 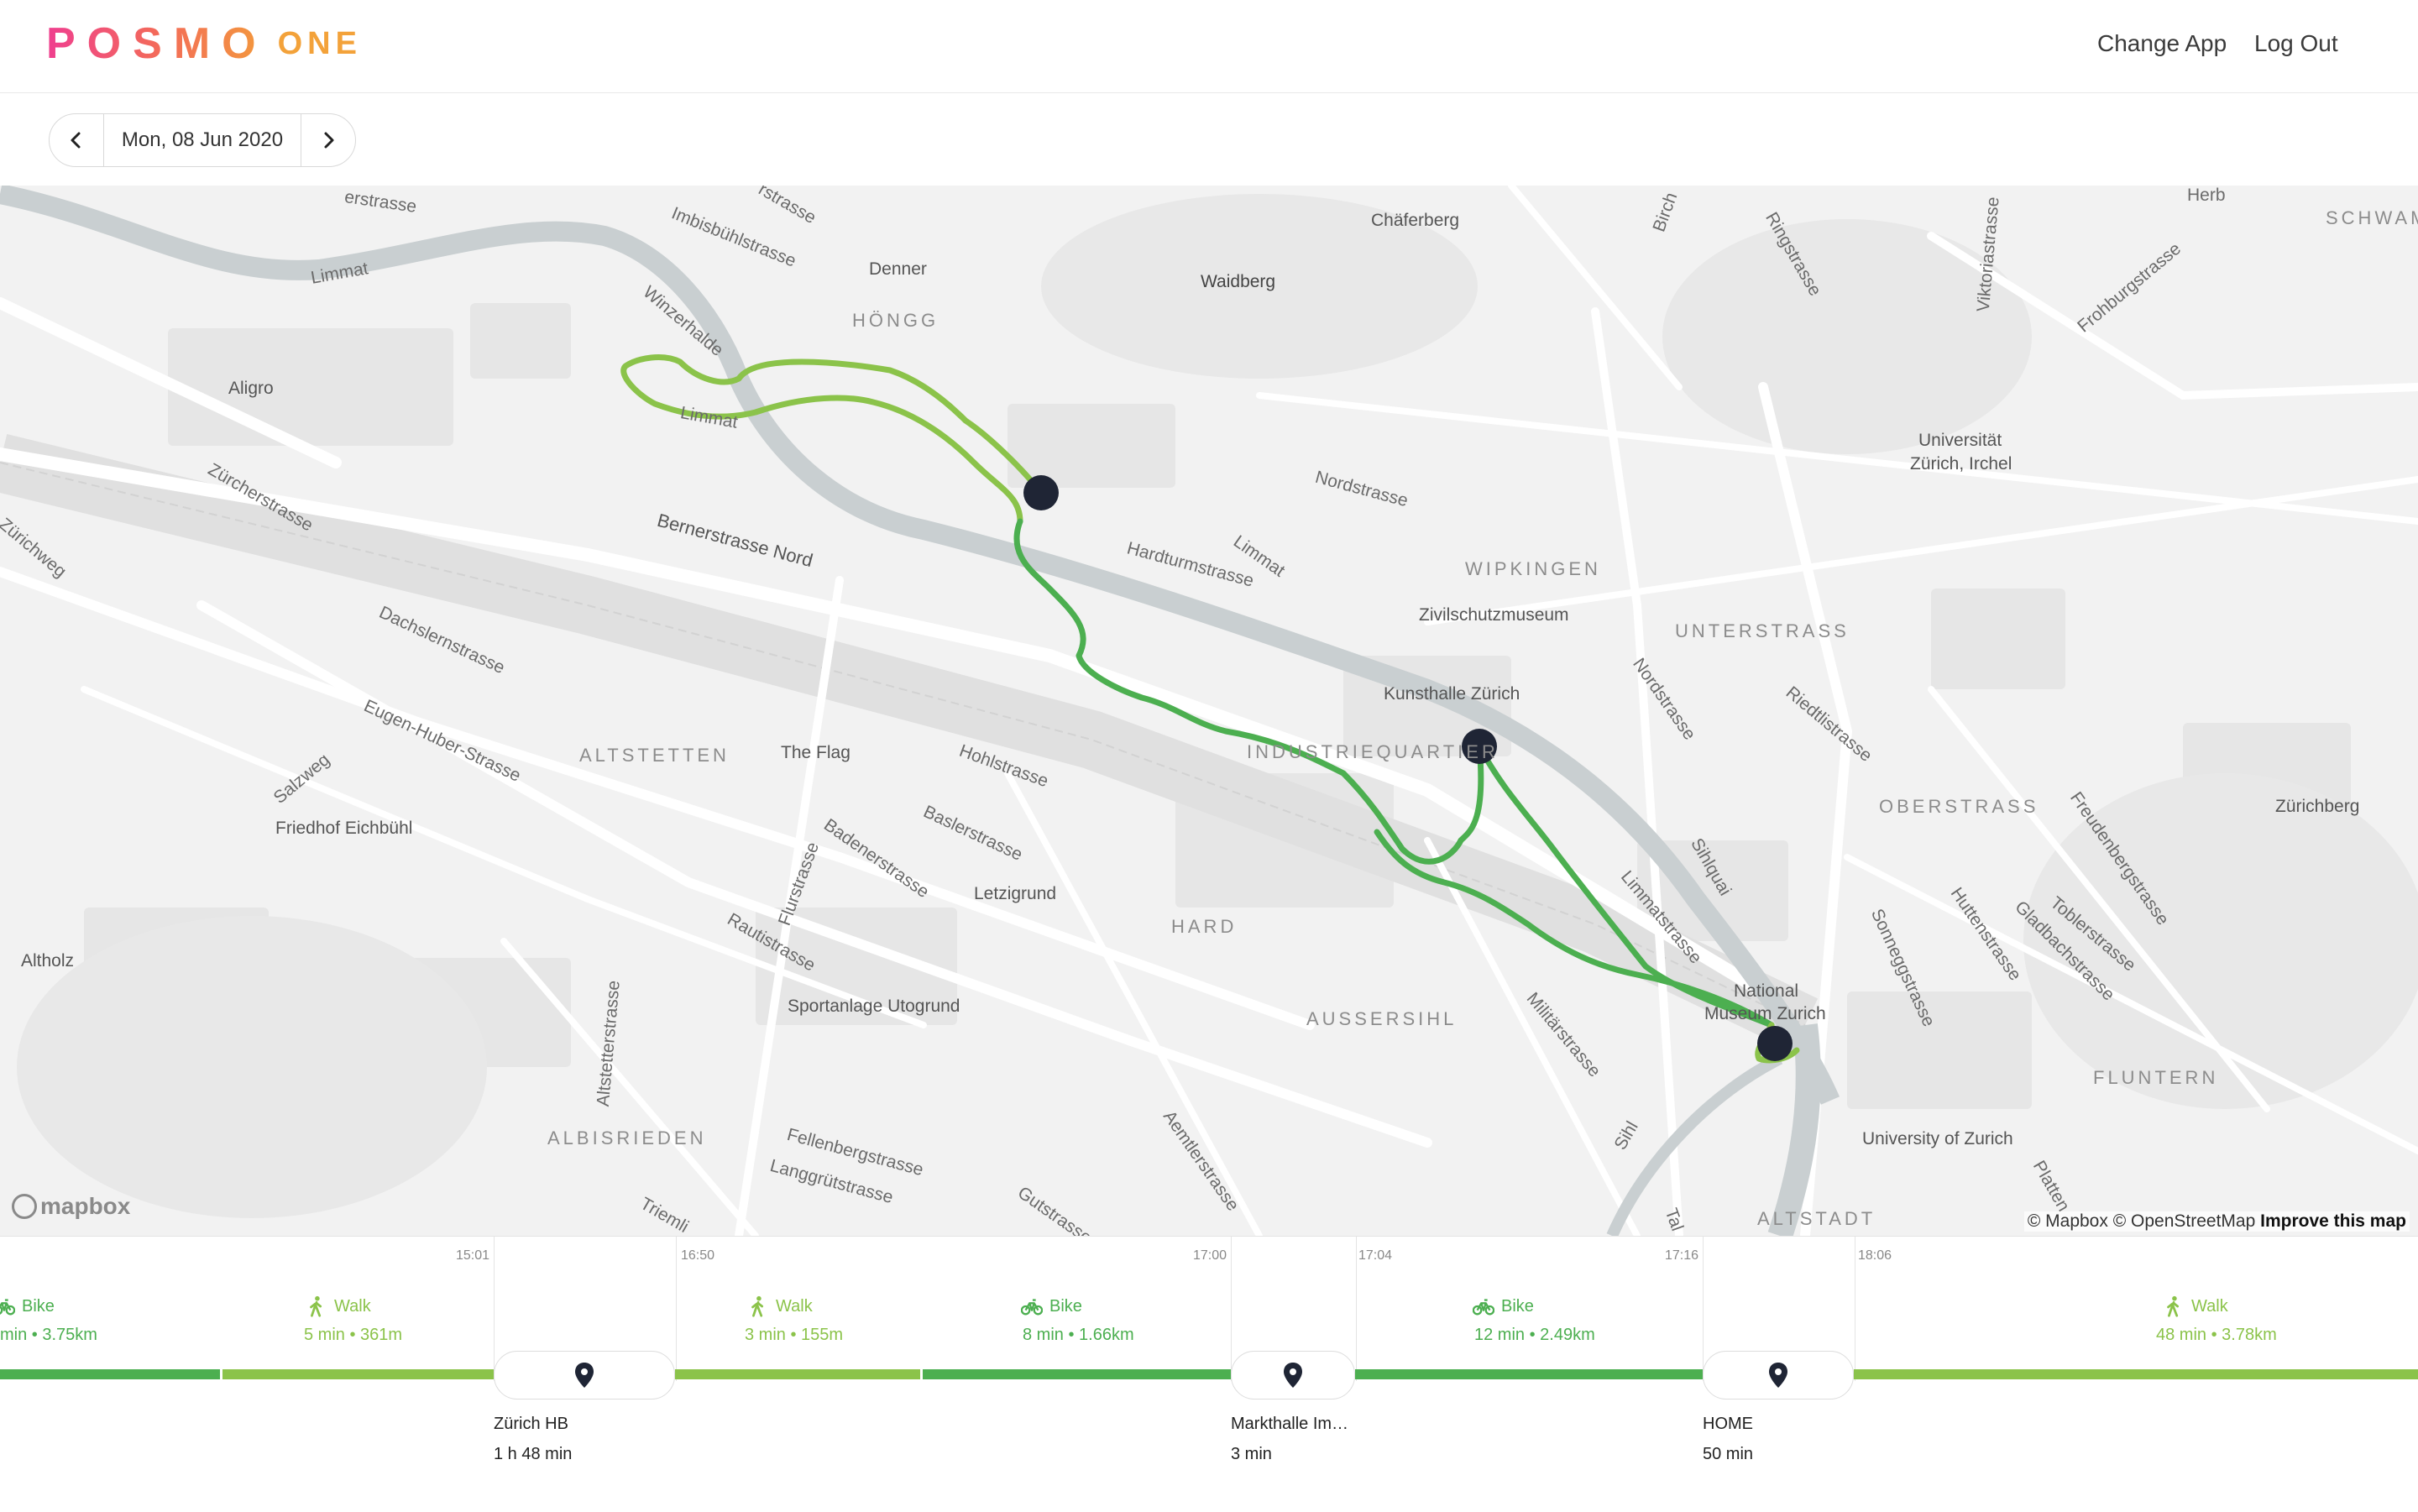 What do you see at coordinates (2333, 1221) in the screenshot?
I see `improve-map-link: Improve this map` at bounding box center [2333, 1221].